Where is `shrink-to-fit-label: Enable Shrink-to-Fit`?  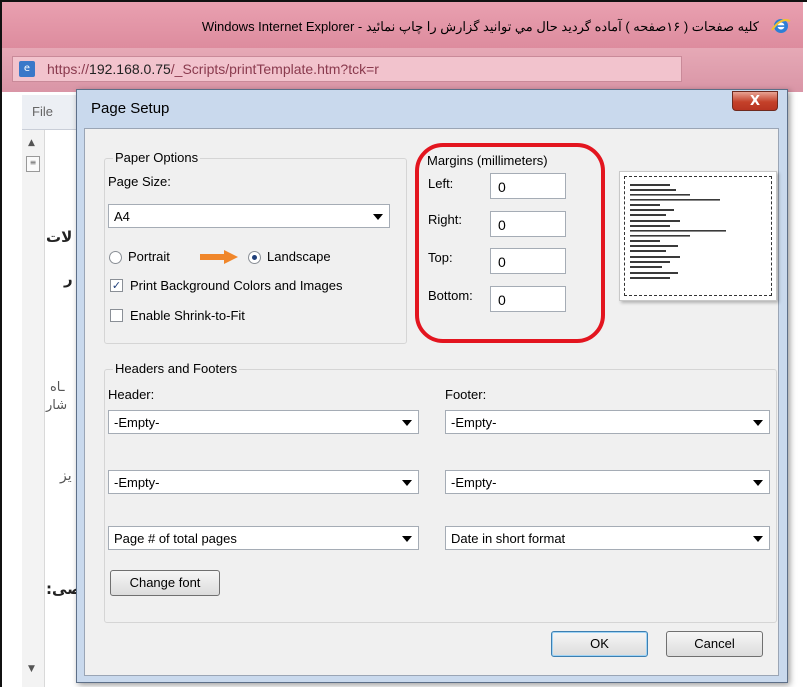
shrink-to-fit-label: Enable Shrink-to-Fit is located at coordinates (187, 315).